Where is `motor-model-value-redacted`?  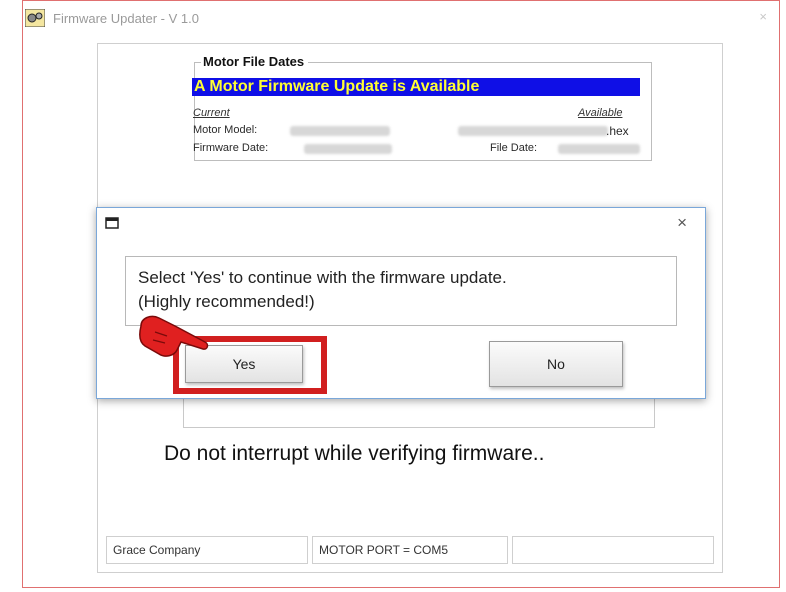
motor-model-value-redacted is located at coordinates (340, 131).